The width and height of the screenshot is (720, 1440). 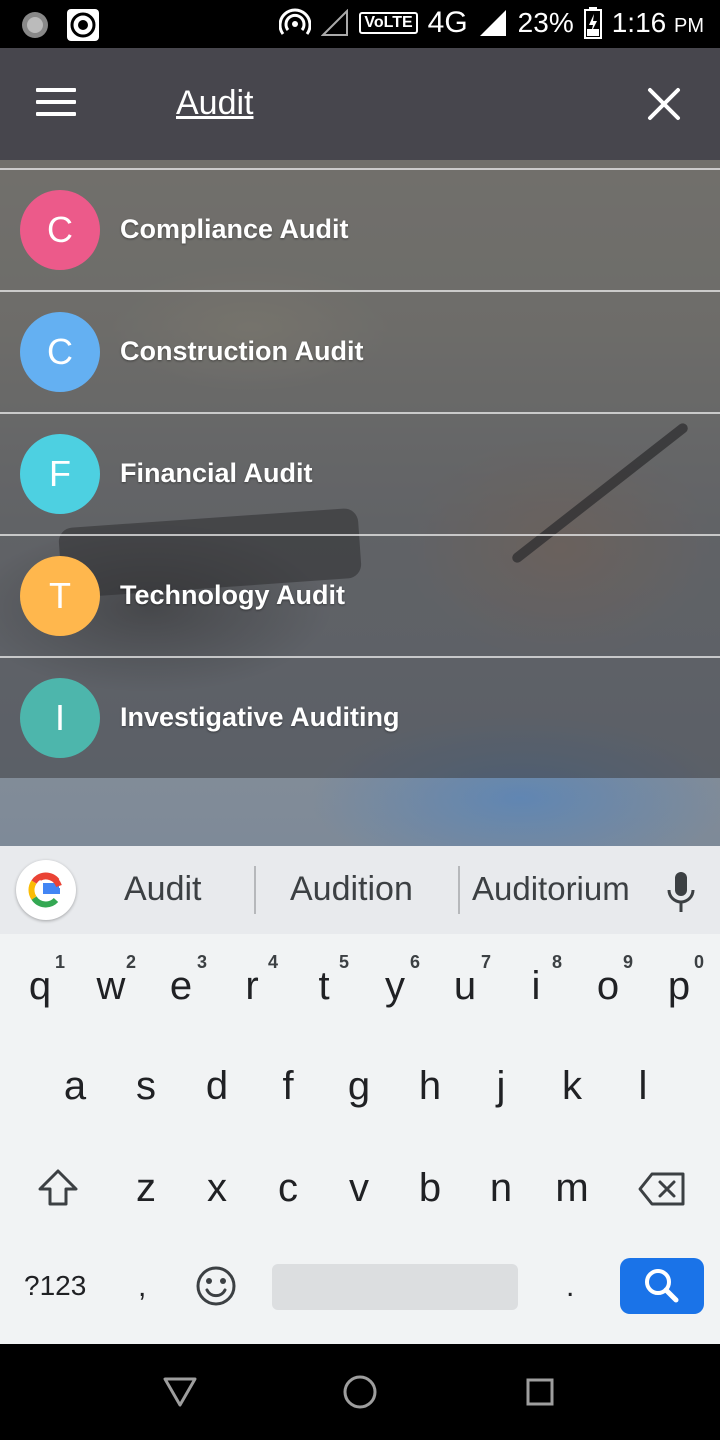 I want to click on avatar: T, so click(x=60, y=596).